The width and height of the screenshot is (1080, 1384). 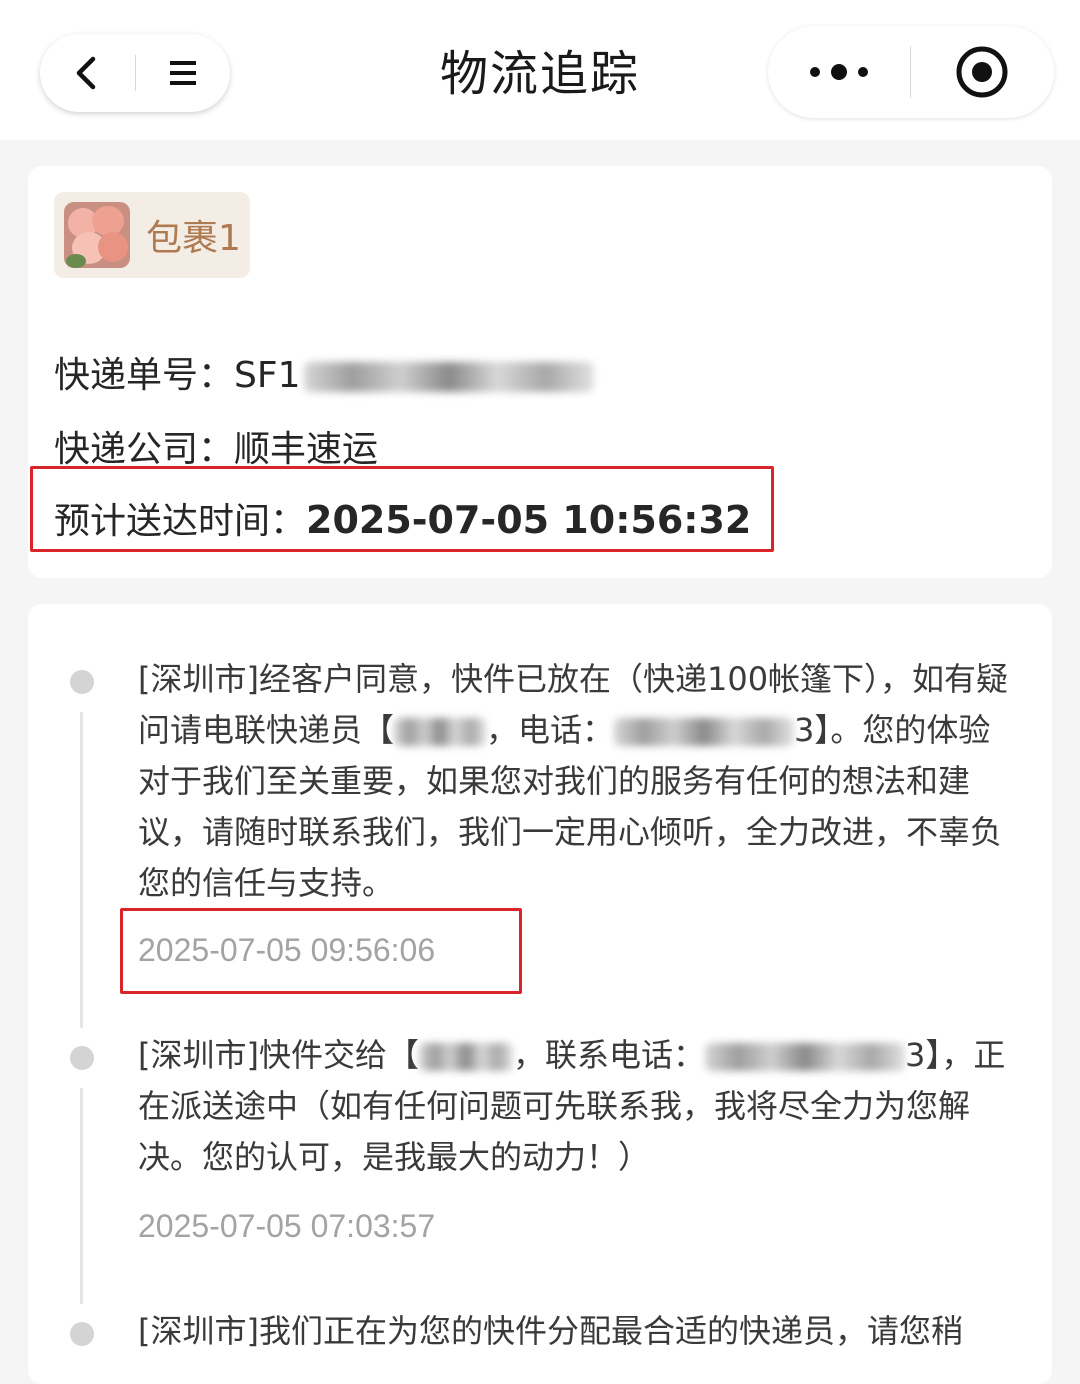 I want to click on nav-bar: 物流追踪, so click(x=540, y=70).